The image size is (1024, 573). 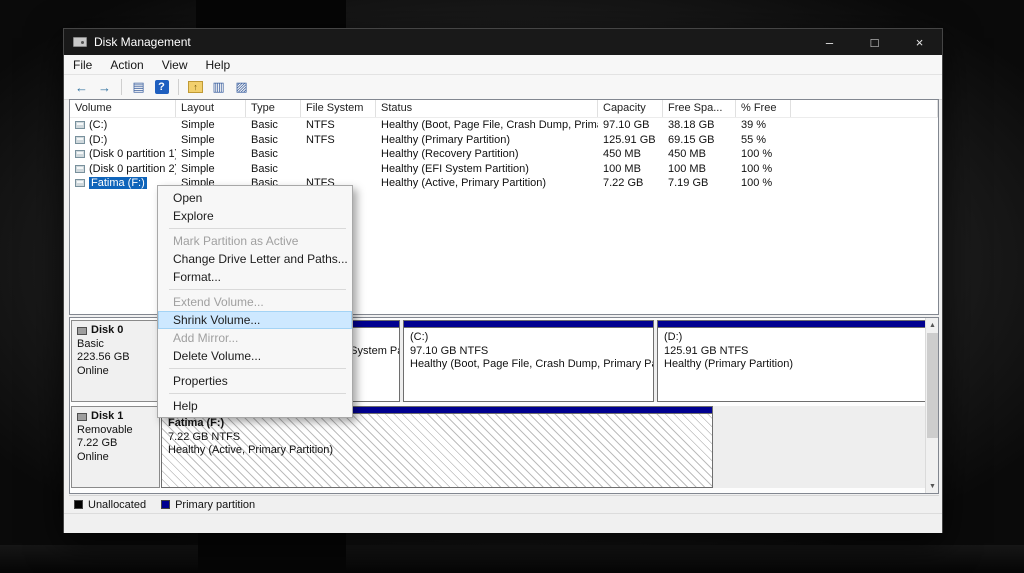 I want to click on col-volume: Volume, so click(x=123, y=108).